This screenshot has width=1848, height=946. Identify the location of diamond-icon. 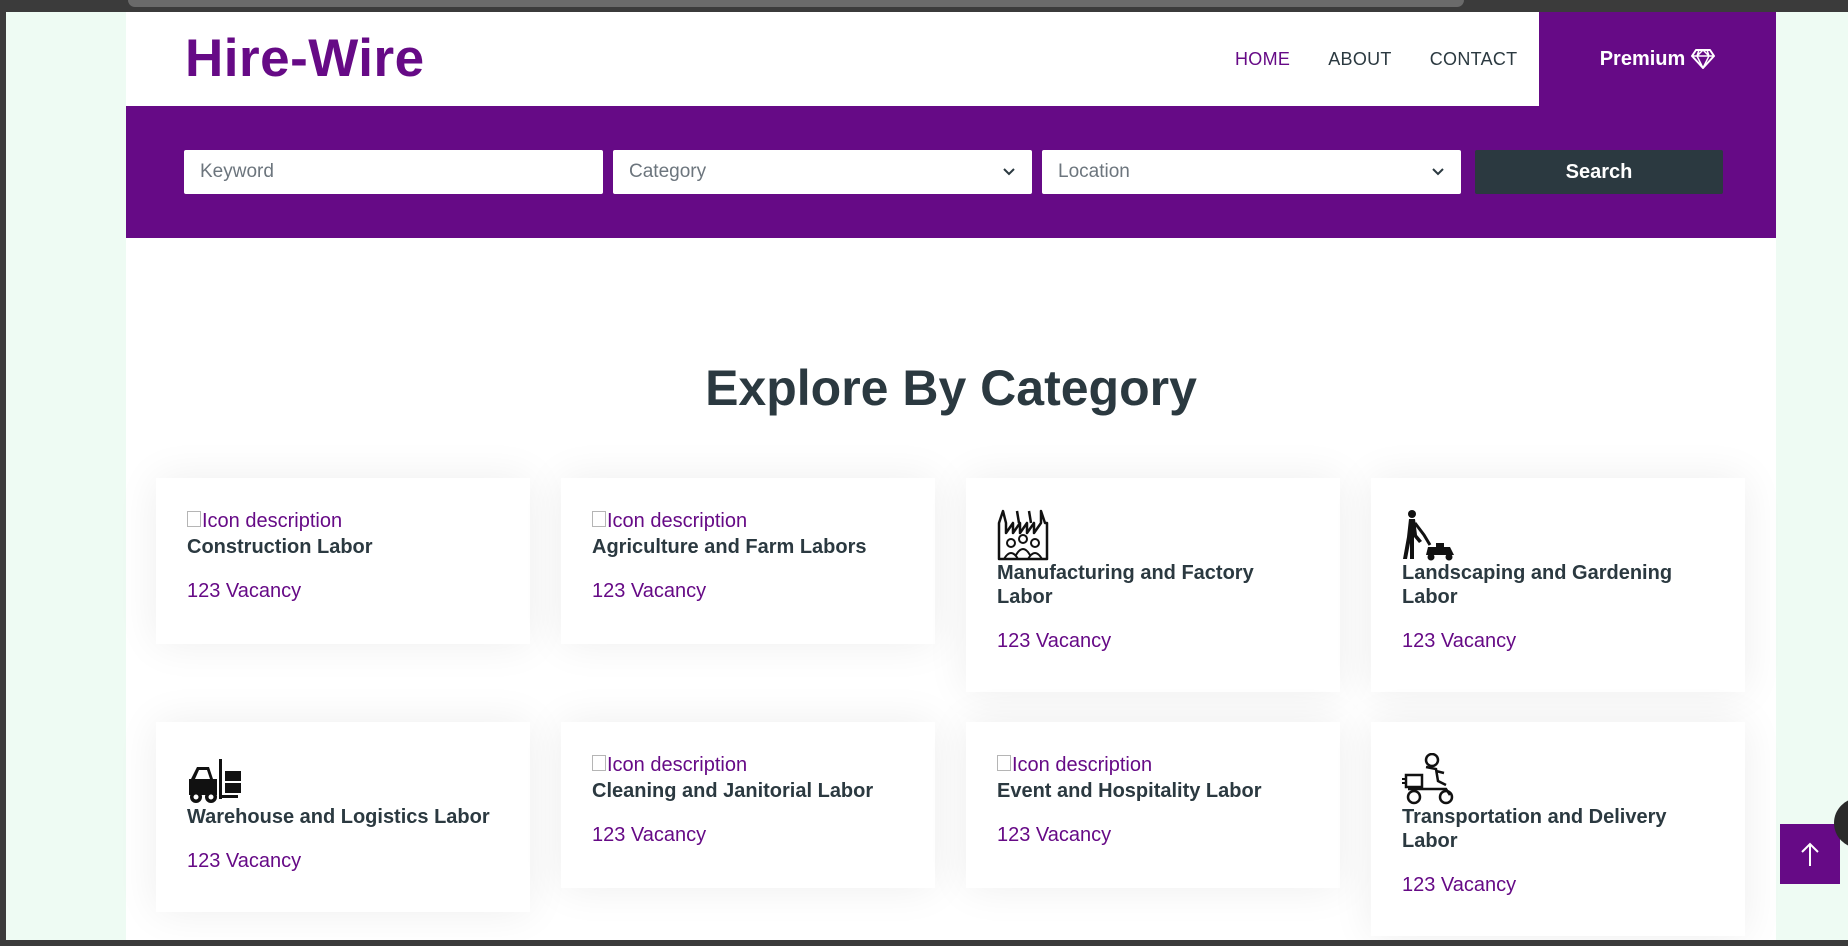
(1703, 59).